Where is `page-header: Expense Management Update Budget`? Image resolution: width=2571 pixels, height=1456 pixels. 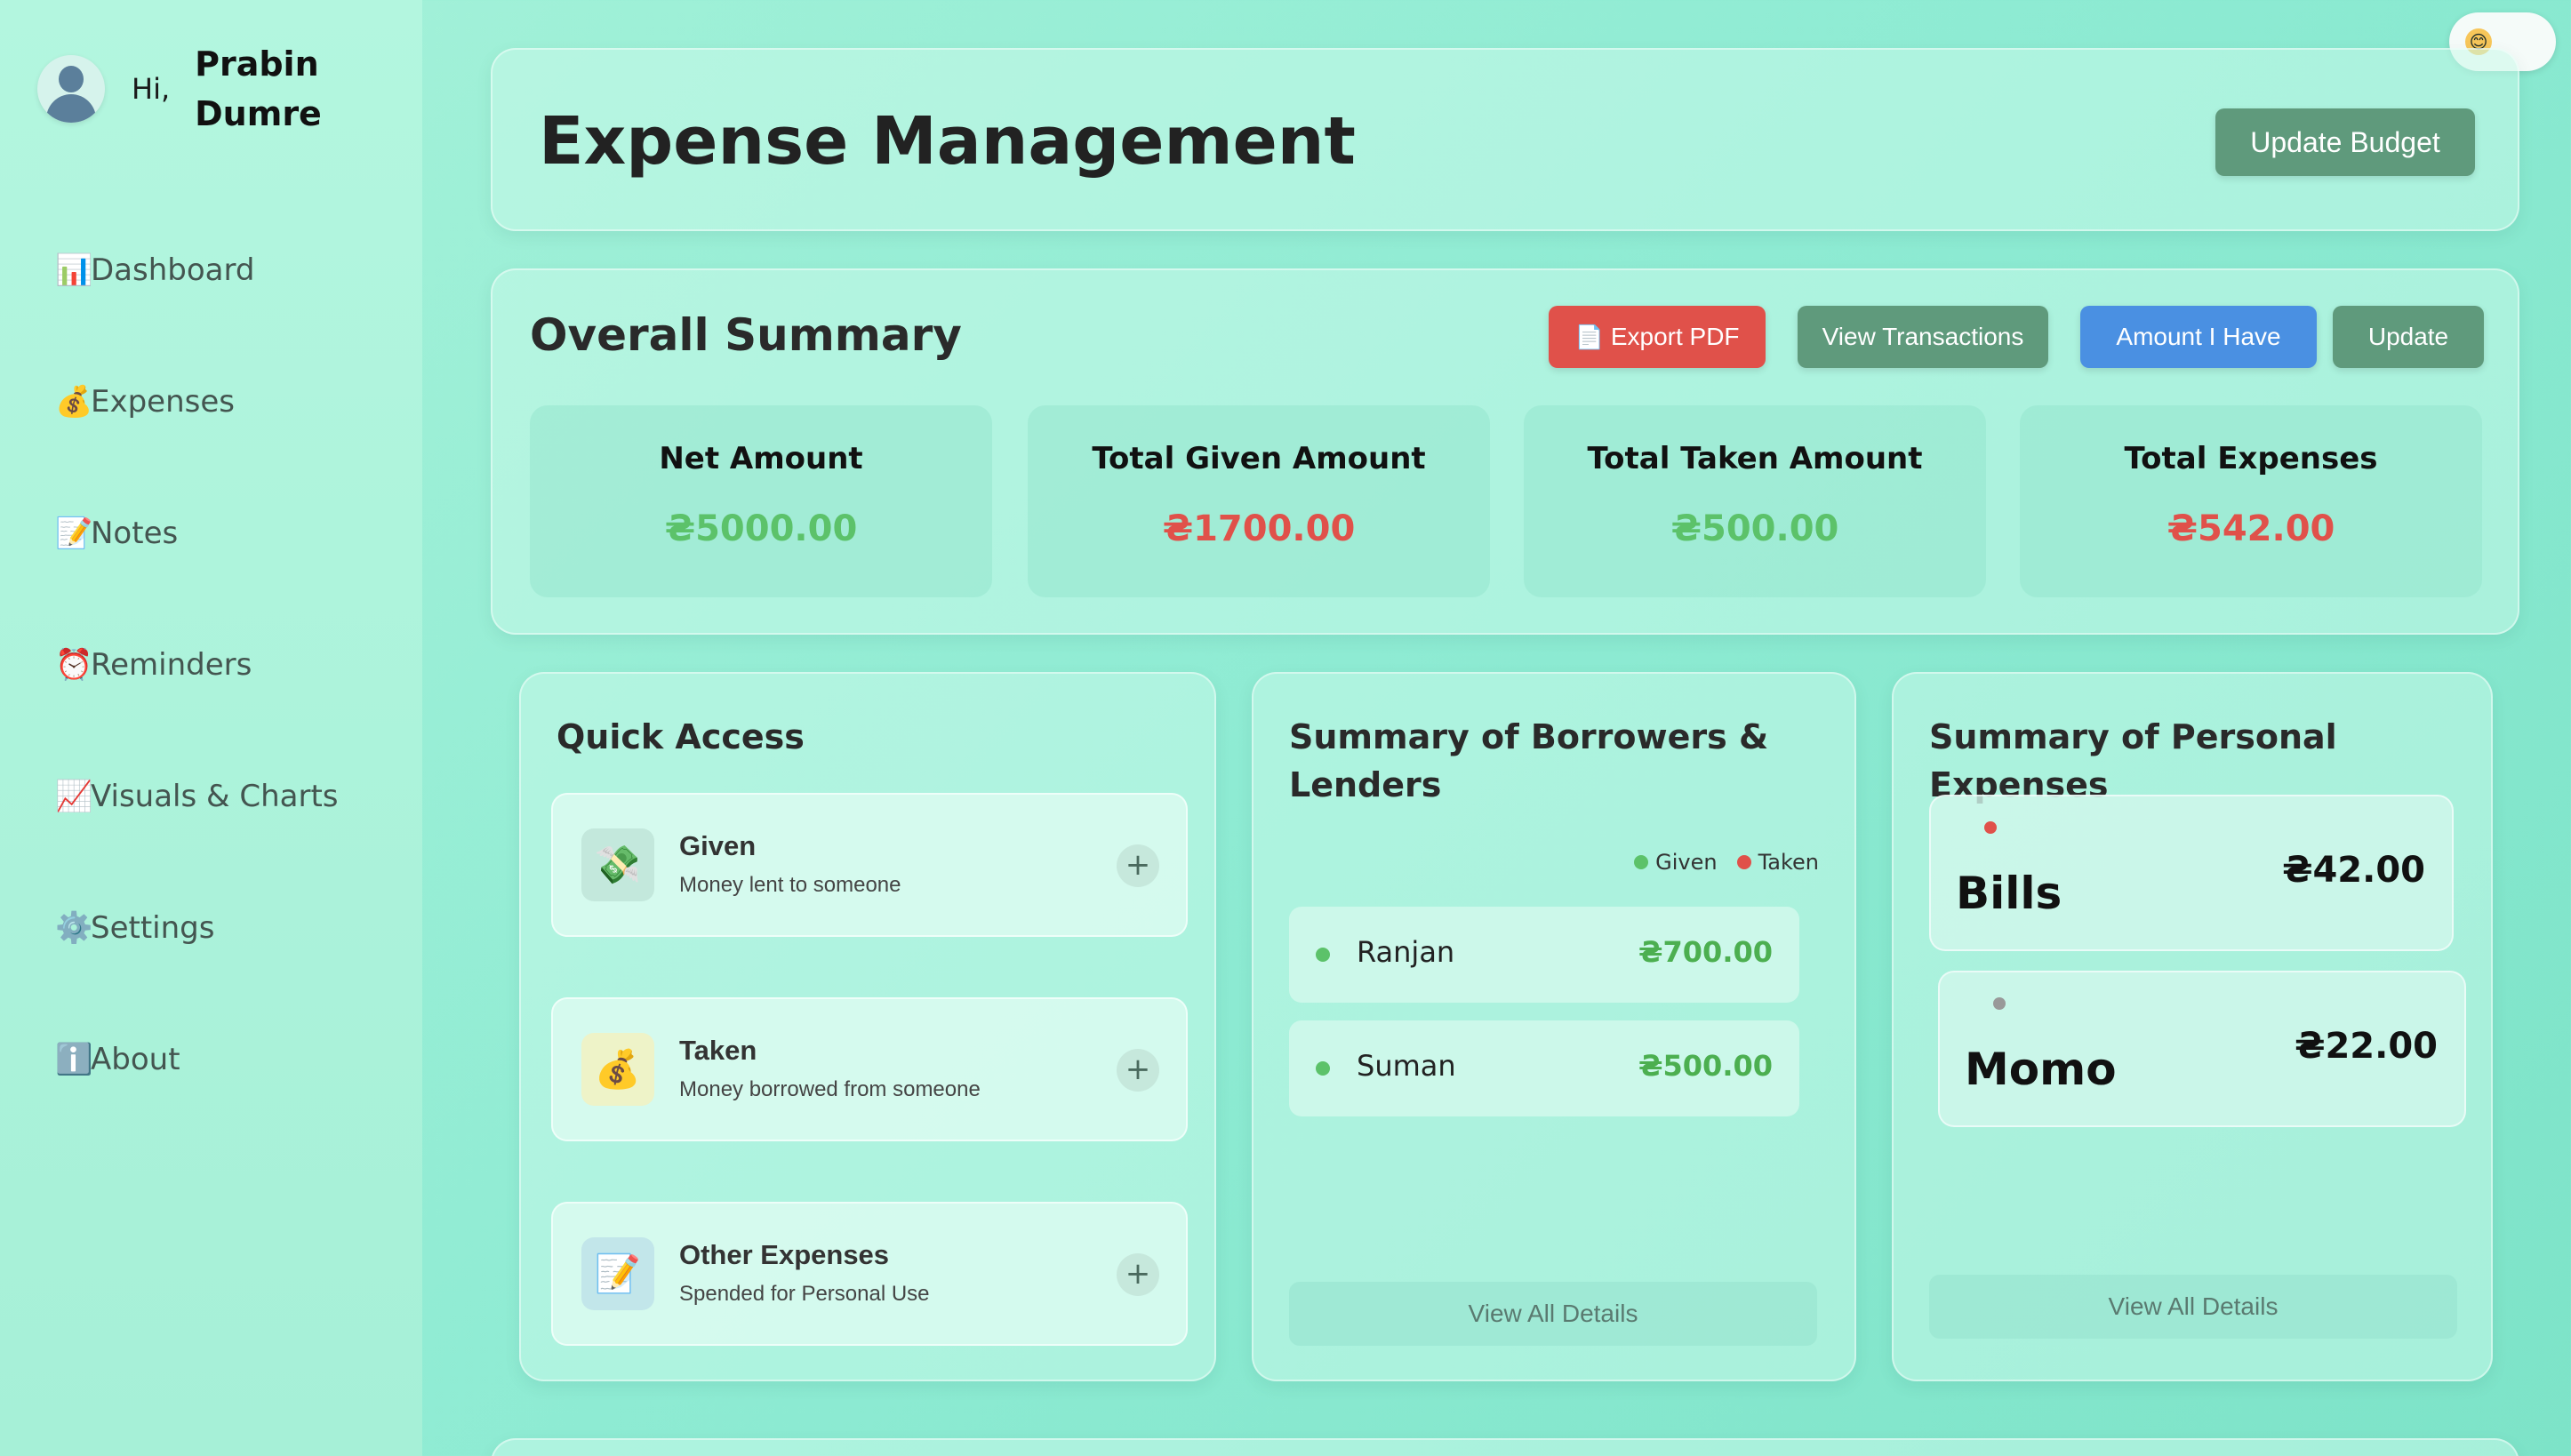
page-header: Expense Management Update Budget is located at coordinates (1505, 139).